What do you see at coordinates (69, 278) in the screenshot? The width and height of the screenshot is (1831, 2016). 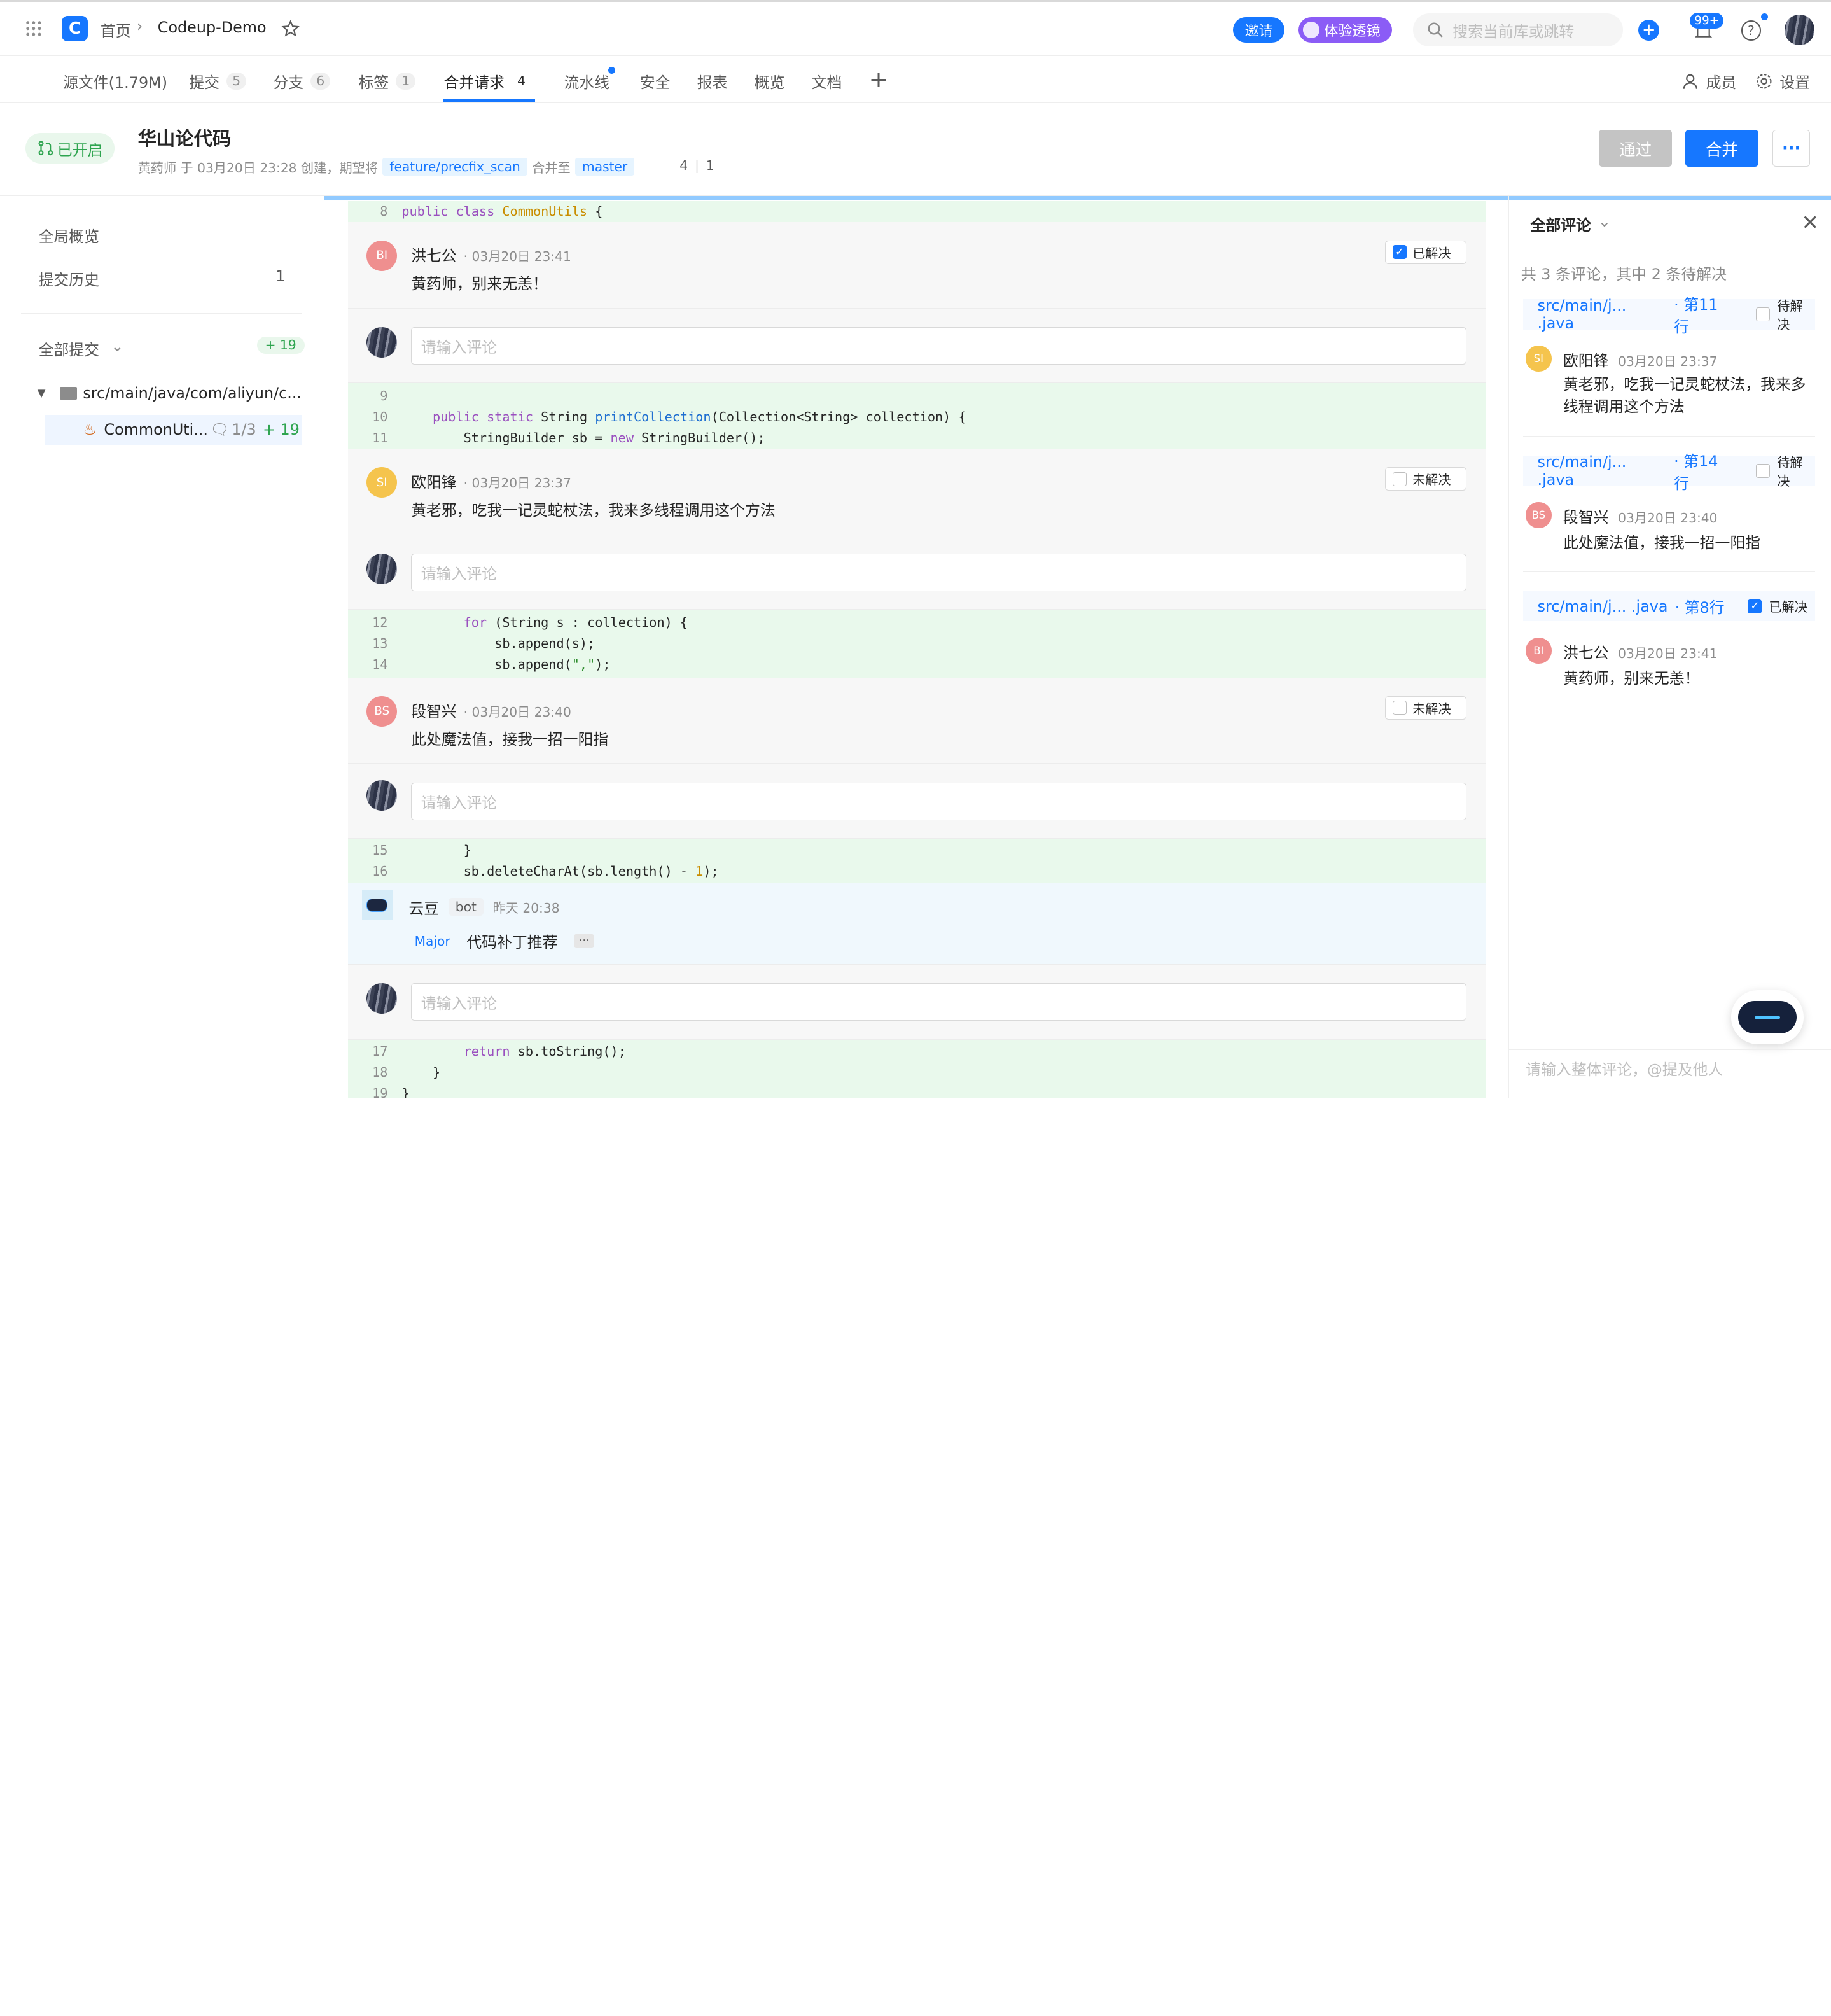 I see `sidebar-item-history: 提交历史` at bounding box center [69, 278].